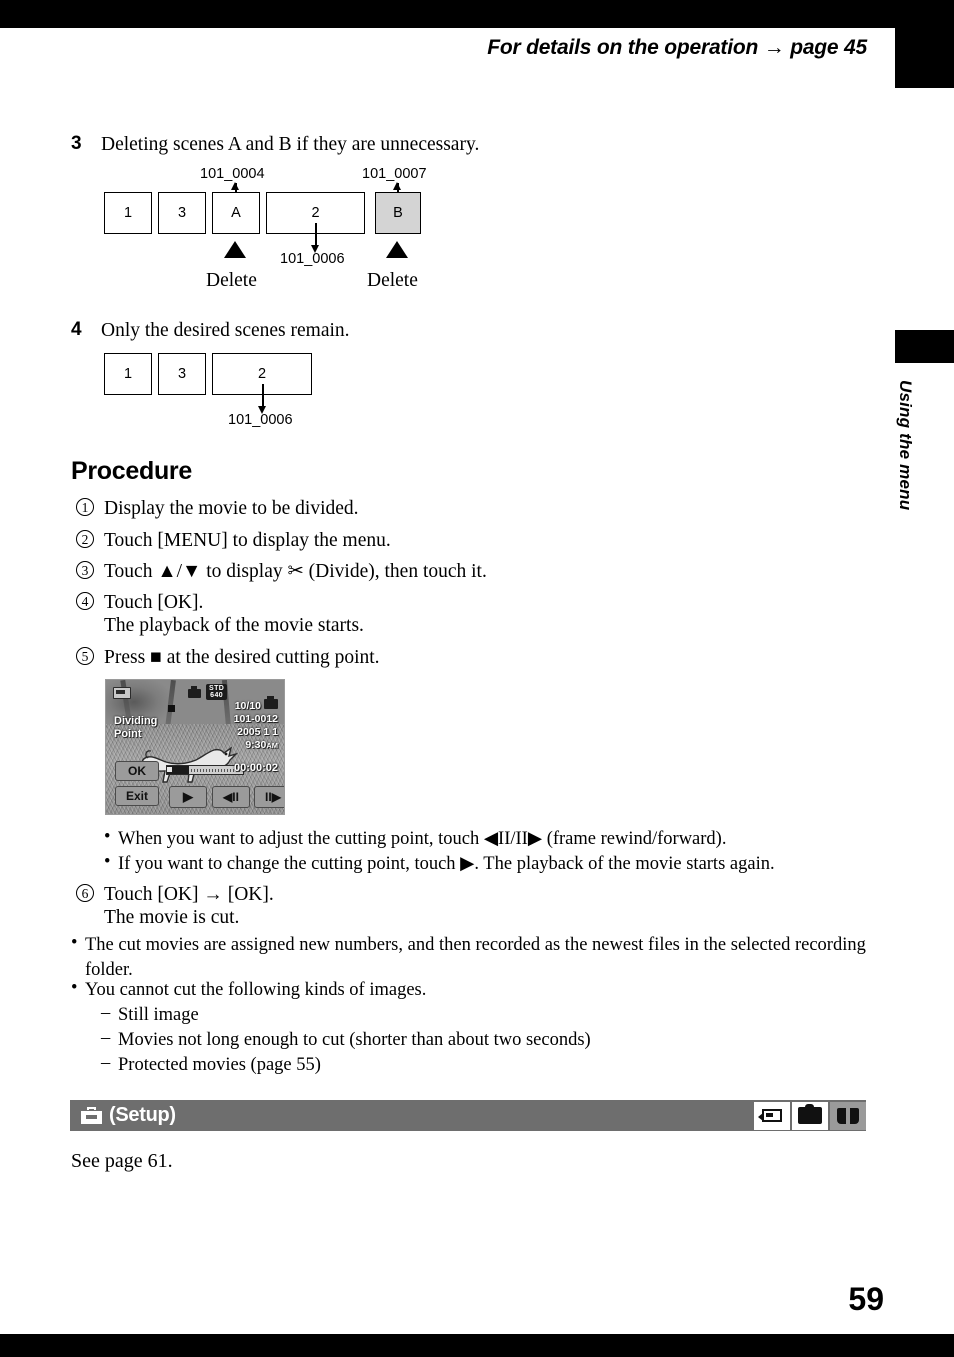 The width and height of the screenshot is (954, 1357). I want to click on file-label-101_0006-b: 101_0006, so click(260, 420).